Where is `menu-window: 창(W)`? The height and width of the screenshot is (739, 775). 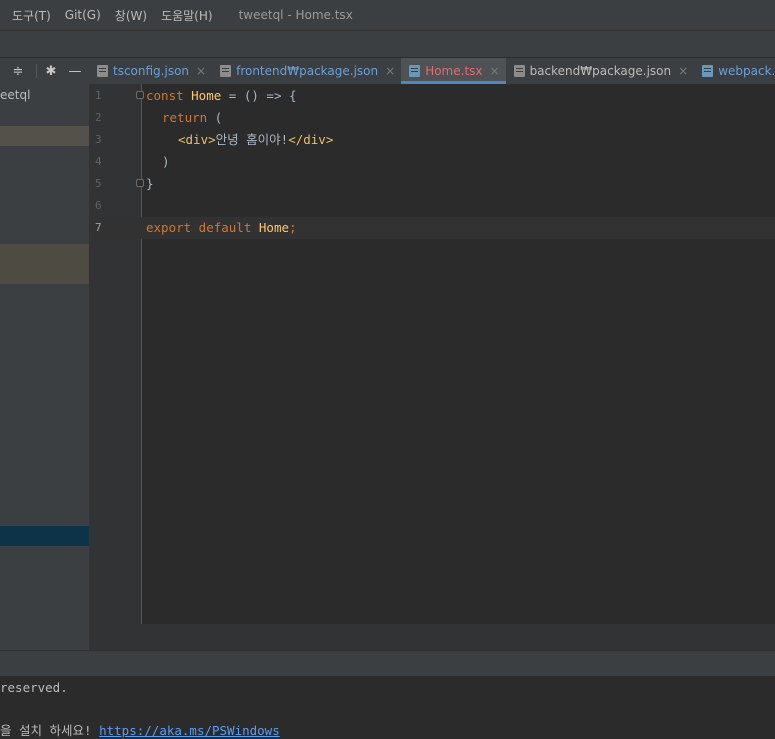
menu-window: 창(W) is located at coordinates (131, 15).